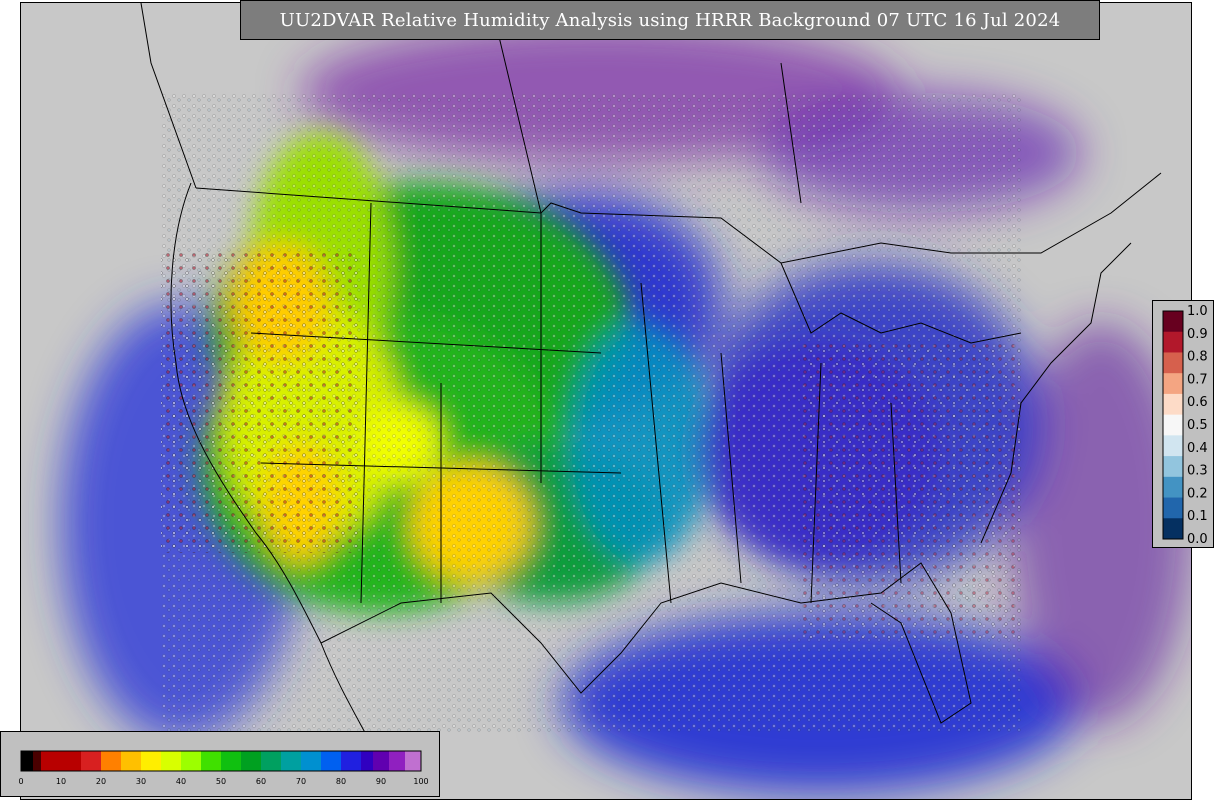 The image size is (1216, 800). I want to click on rh-colorbar-tick-label: 30, so click(141, 781).